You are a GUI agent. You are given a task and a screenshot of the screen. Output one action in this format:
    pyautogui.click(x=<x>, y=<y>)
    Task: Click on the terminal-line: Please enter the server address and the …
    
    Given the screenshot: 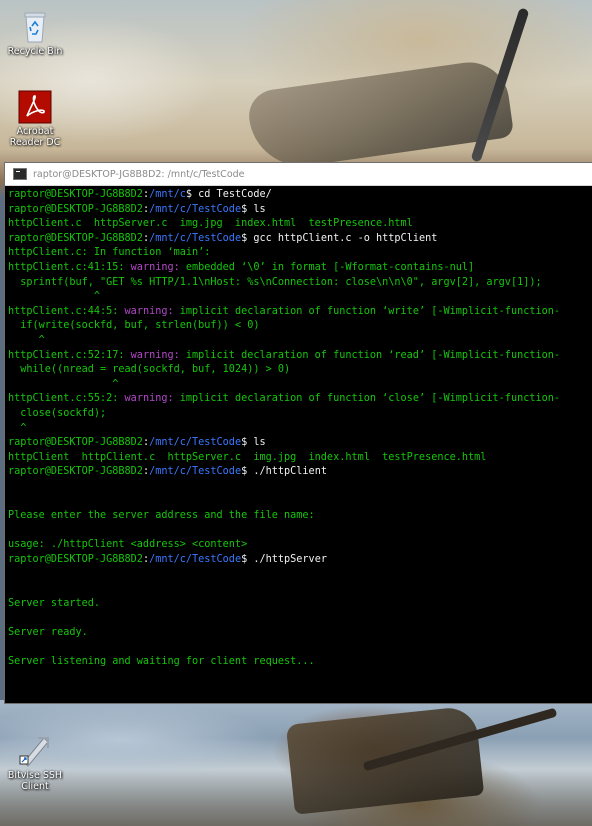 What is the action you would take?
    pyautogui.click(x=300, y=516)
    